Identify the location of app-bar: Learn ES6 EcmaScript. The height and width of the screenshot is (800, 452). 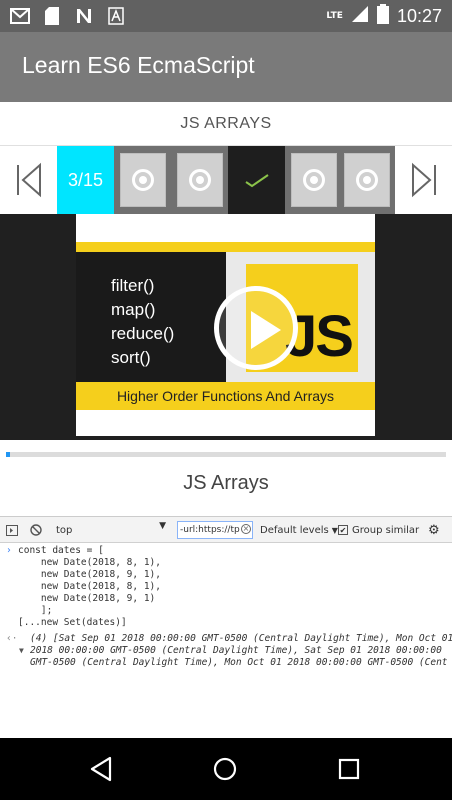
(226, 67).